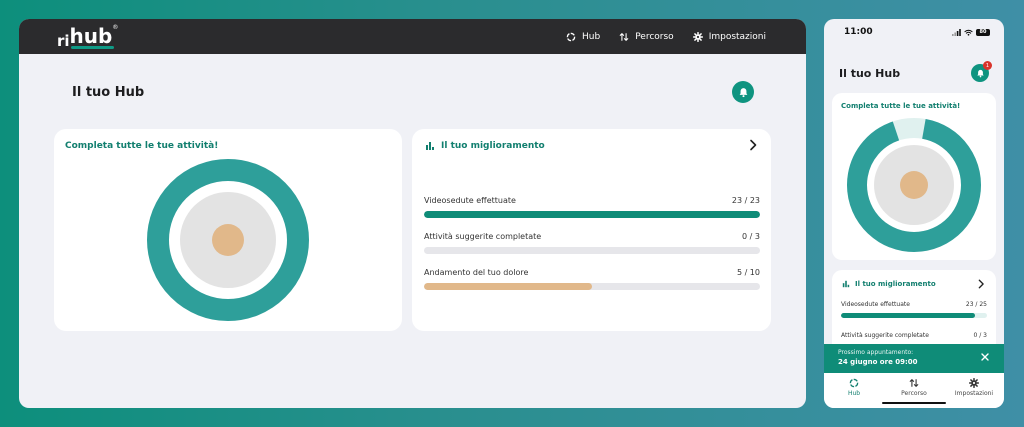  I want to click on metric-value: 23 / 25, so click(976, 304).